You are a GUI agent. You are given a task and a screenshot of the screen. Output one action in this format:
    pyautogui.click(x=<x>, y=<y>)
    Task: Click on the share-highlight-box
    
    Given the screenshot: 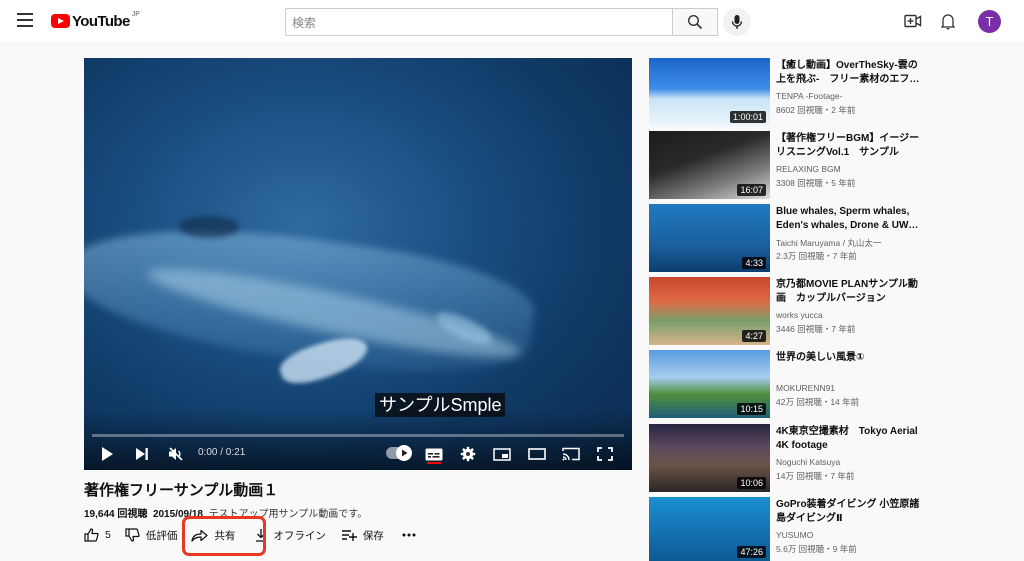 What is the action you would take?
    pyautogui.click(x=224, y=536)
    